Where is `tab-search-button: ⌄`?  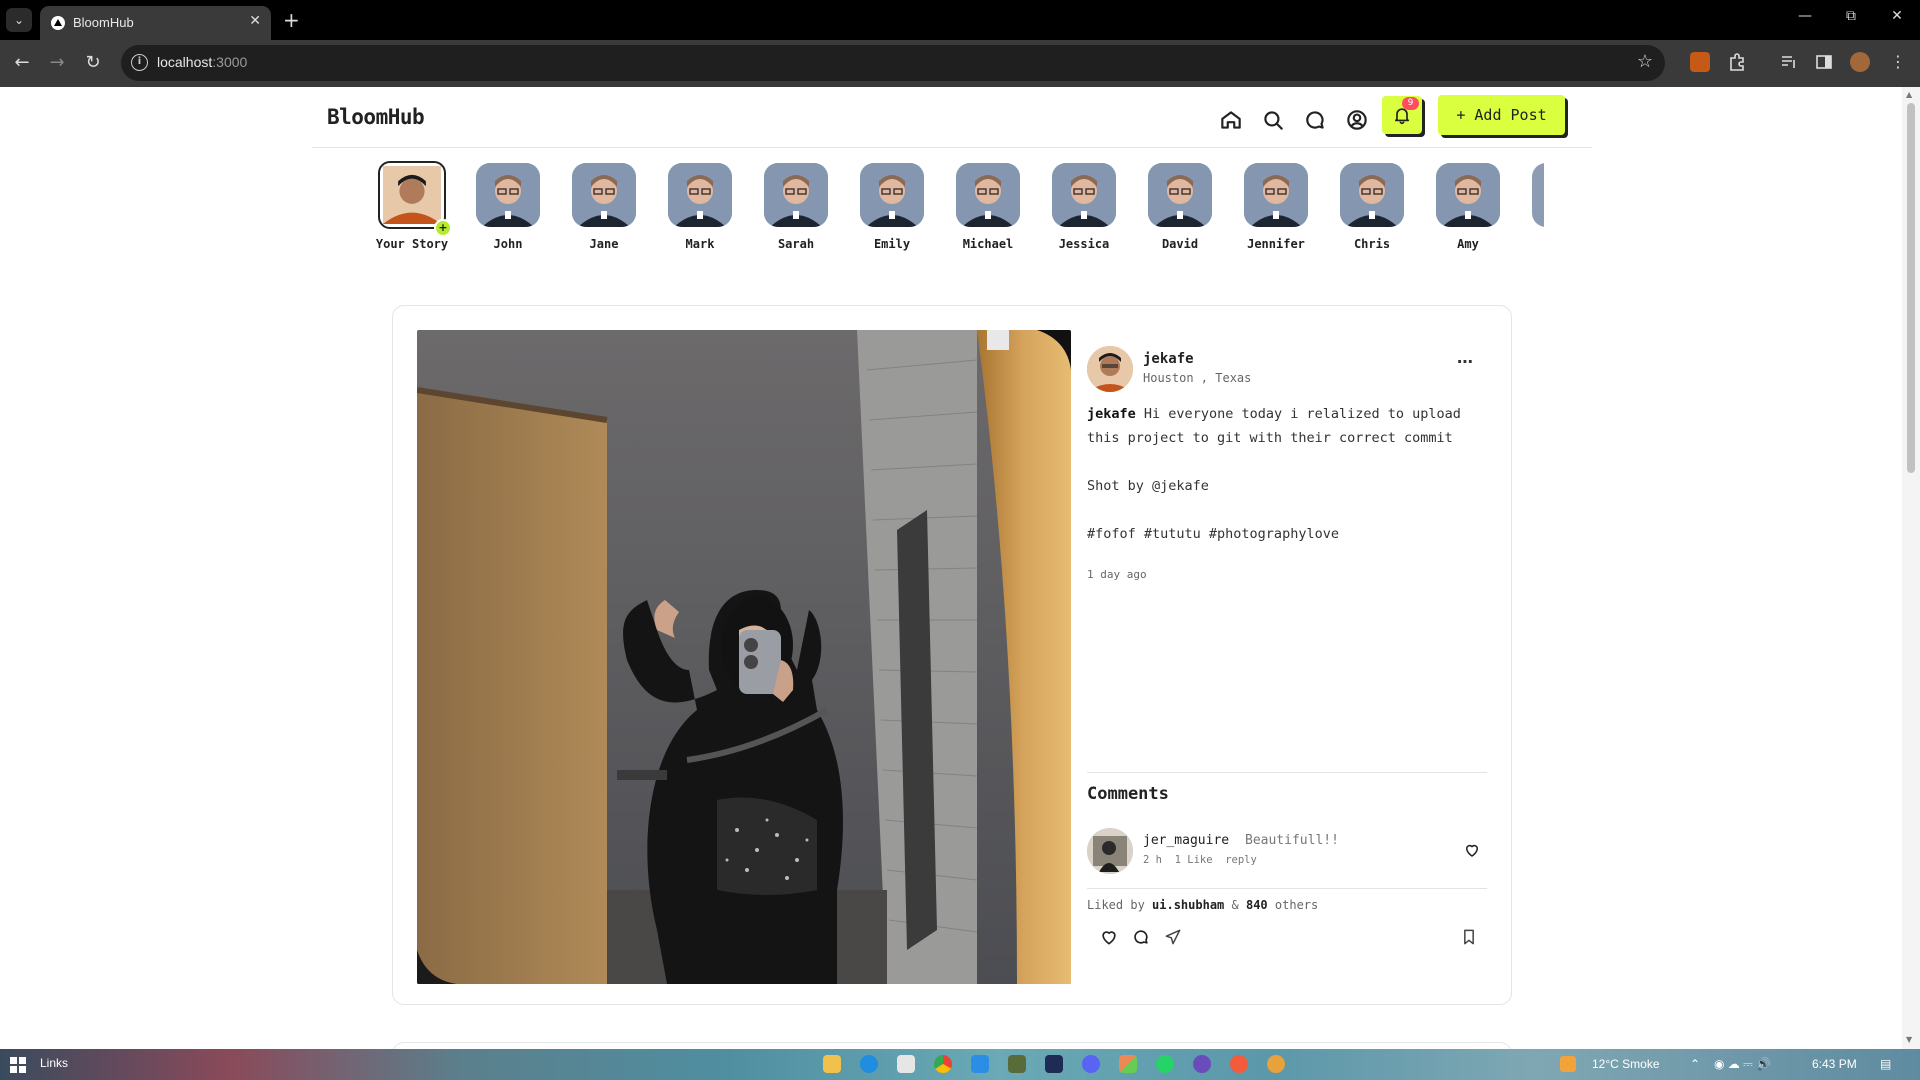 tab-search-button: ⌄ is located at coordinates (19, 20).